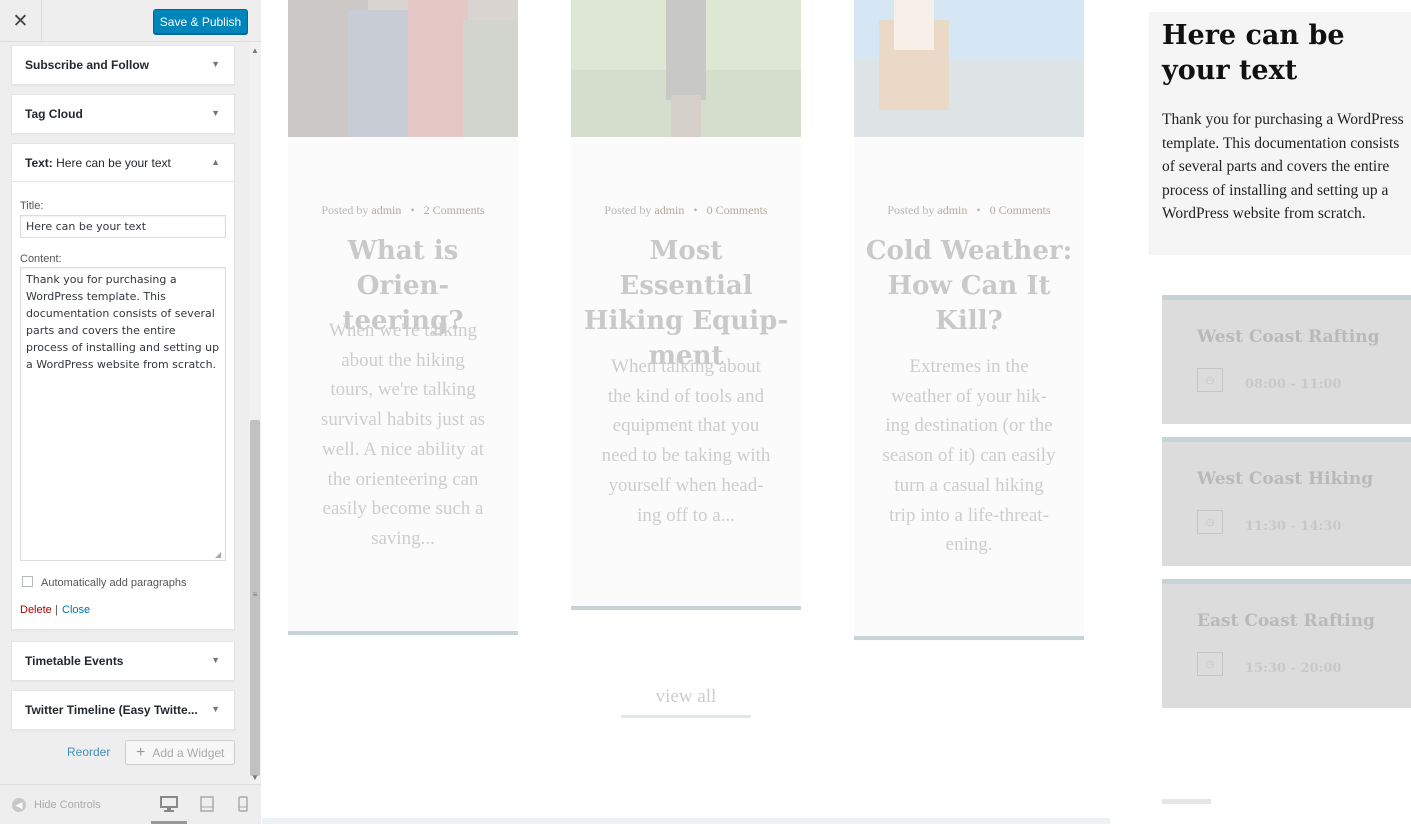 Image resolution: width=1411 pixels, height=824 pixels. Describe the element at coordinates (32, 206) in the screenshot. I see `title-field-label: Title:` at that location.